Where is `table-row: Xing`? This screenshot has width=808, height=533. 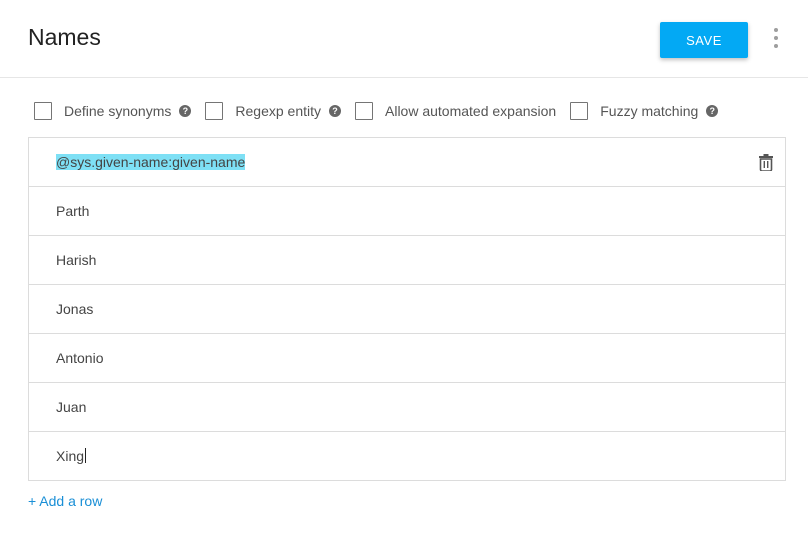 table-row: Xing is located at coordinates (407, 456).